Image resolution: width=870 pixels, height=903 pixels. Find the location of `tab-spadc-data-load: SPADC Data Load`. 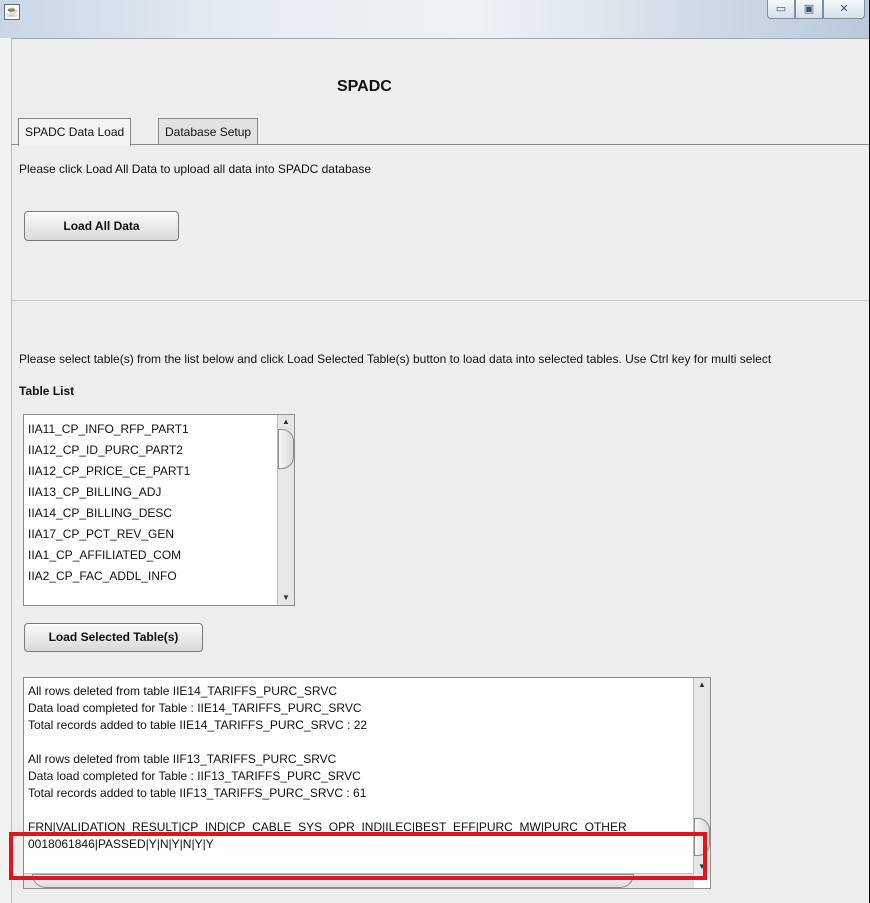

tab-spadc-data-load: SPADC Data Load is located at coordinates (75, 132).